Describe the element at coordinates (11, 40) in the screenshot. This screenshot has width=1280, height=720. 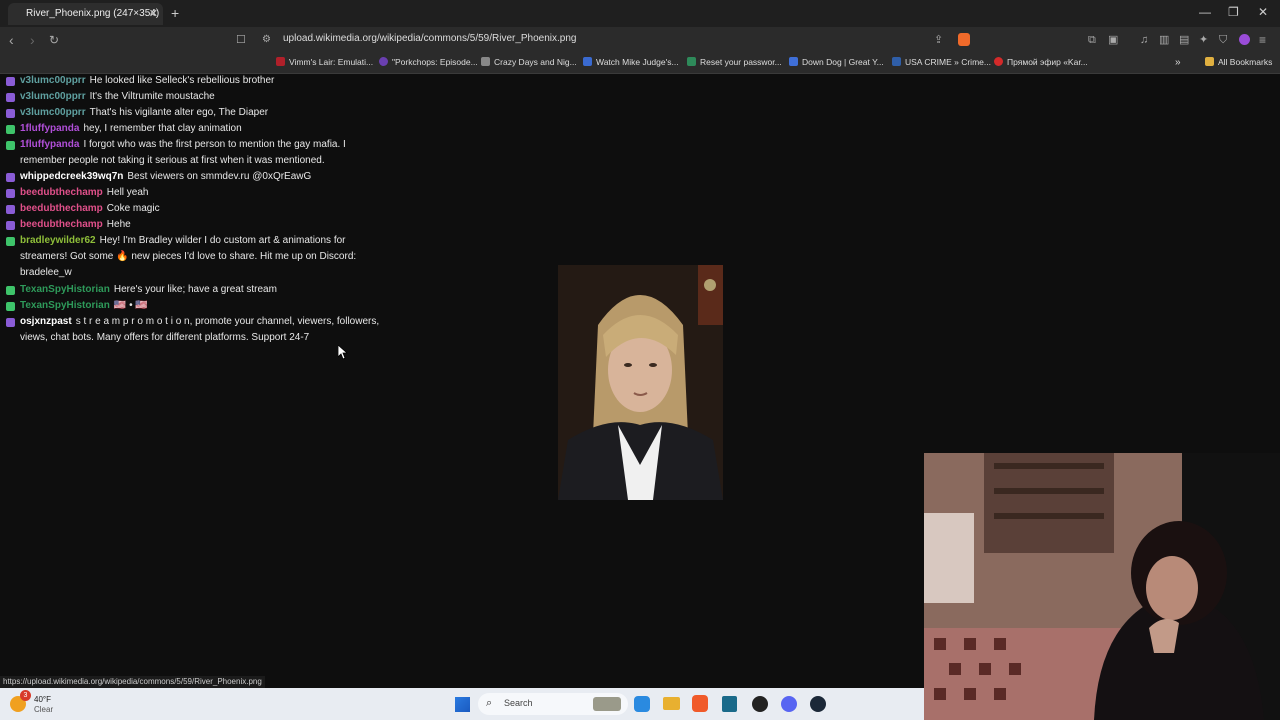
I see `back-icon: ‹` at that location.